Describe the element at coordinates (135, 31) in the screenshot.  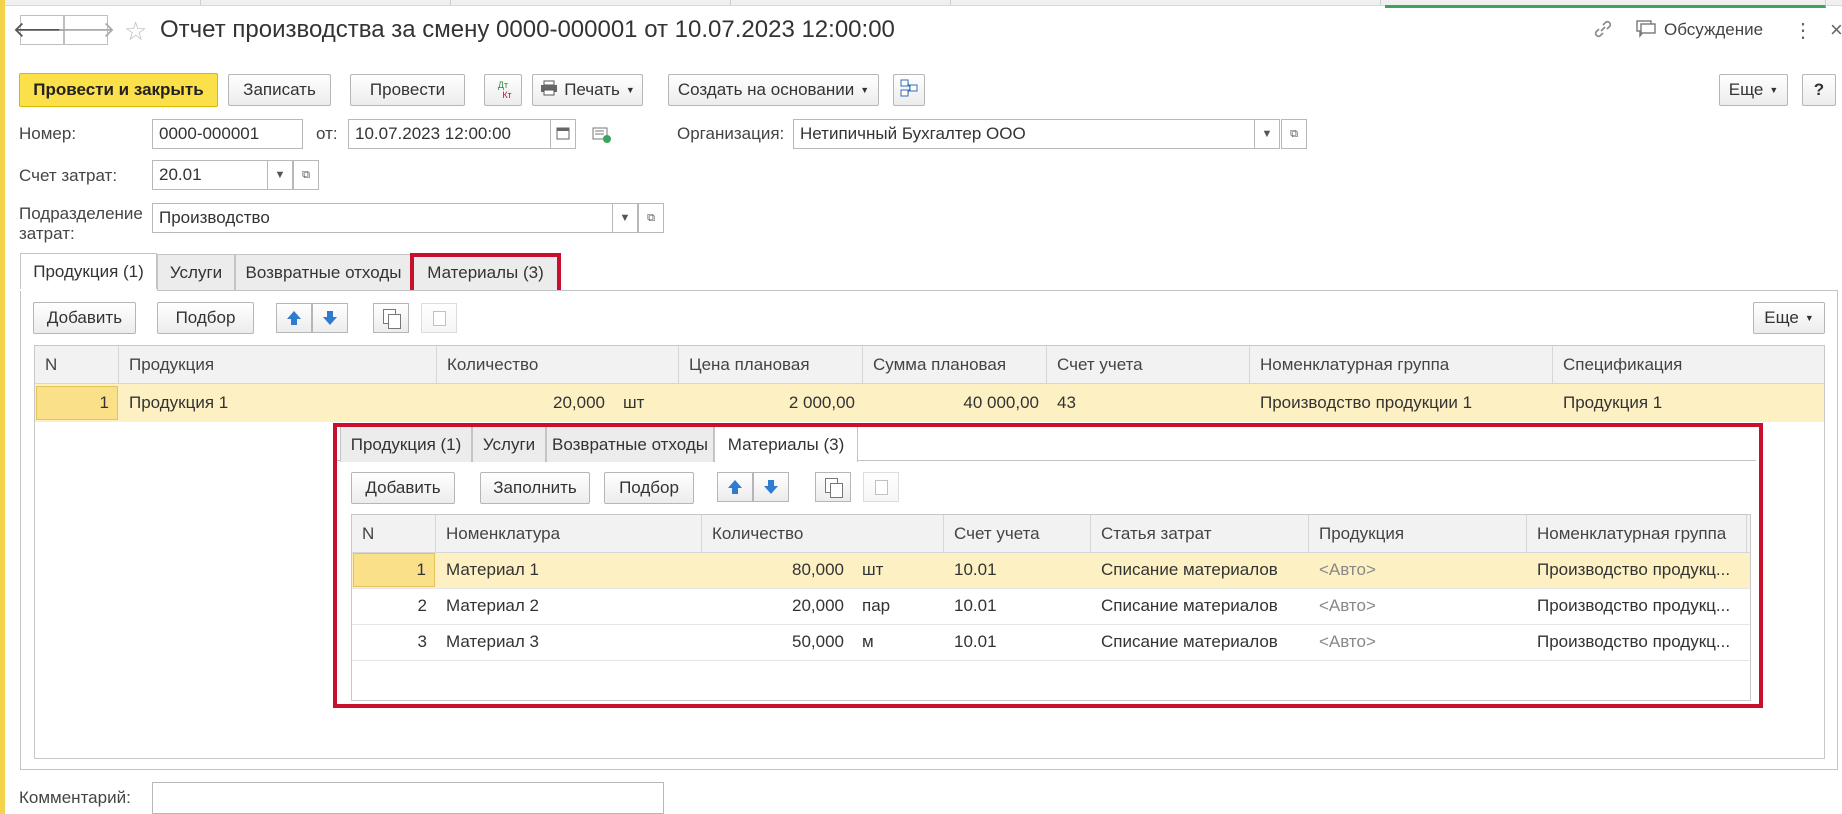
I see `favorite-star-icon: ☆` at that location.